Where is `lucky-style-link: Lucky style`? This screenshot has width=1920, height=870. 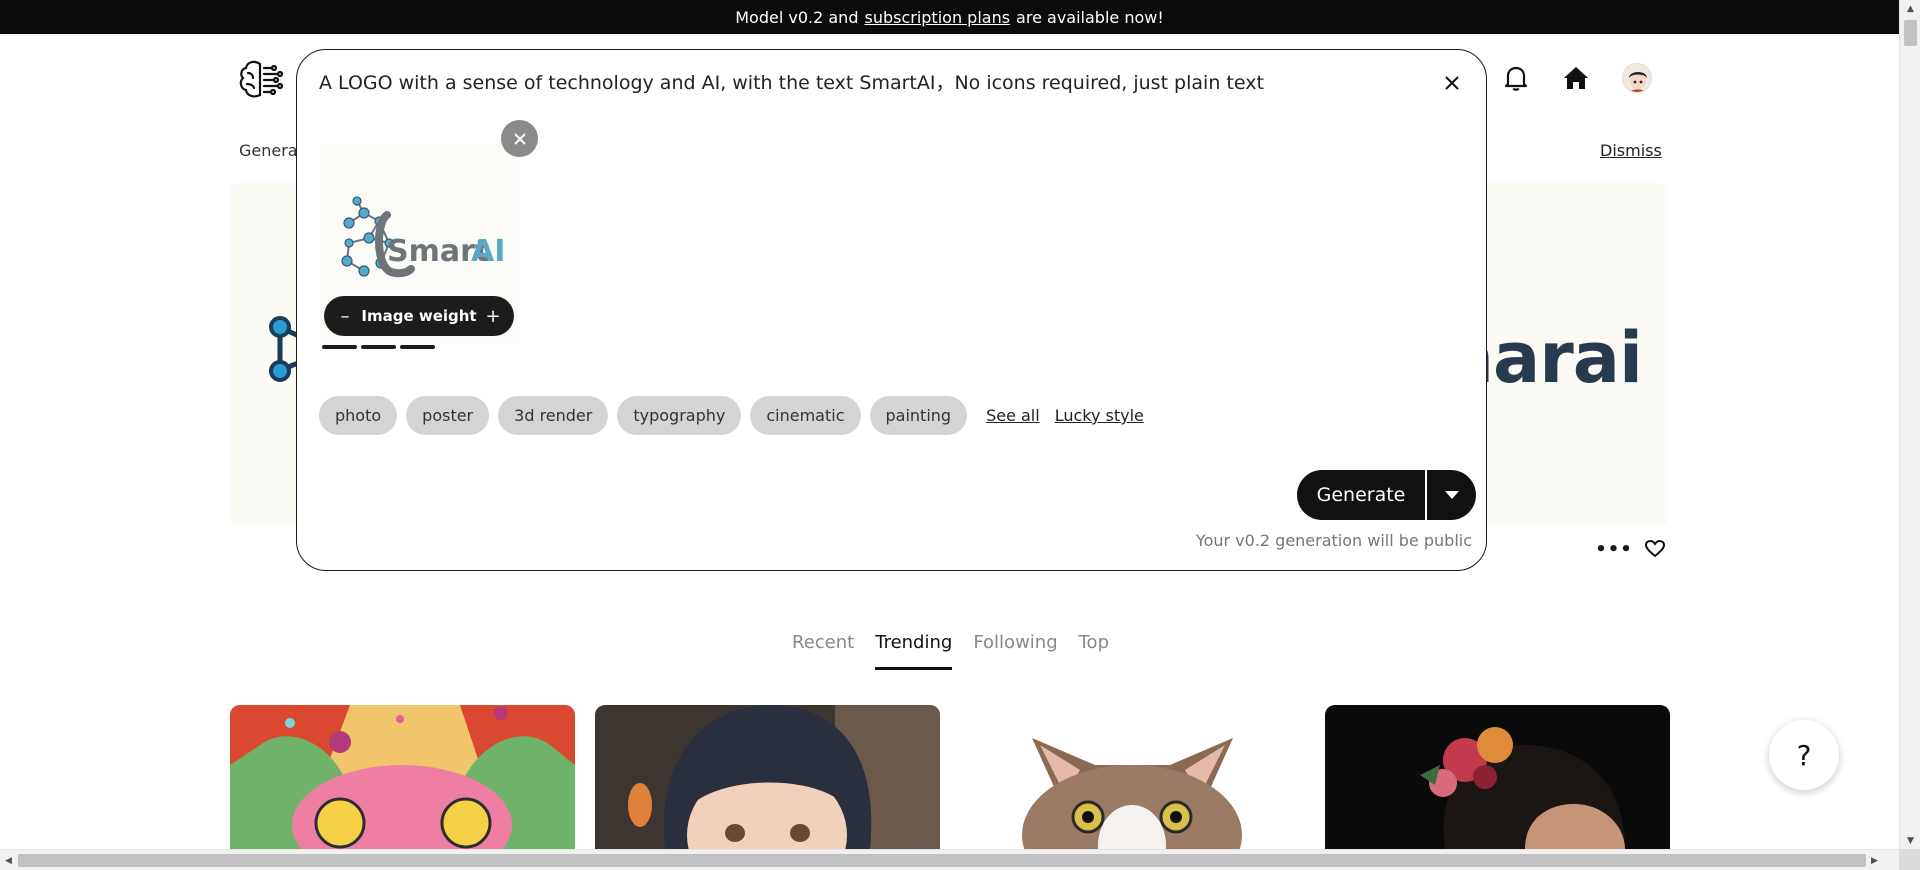 lucky-style-link: Lucky style is located at coordinates (1099, 415).